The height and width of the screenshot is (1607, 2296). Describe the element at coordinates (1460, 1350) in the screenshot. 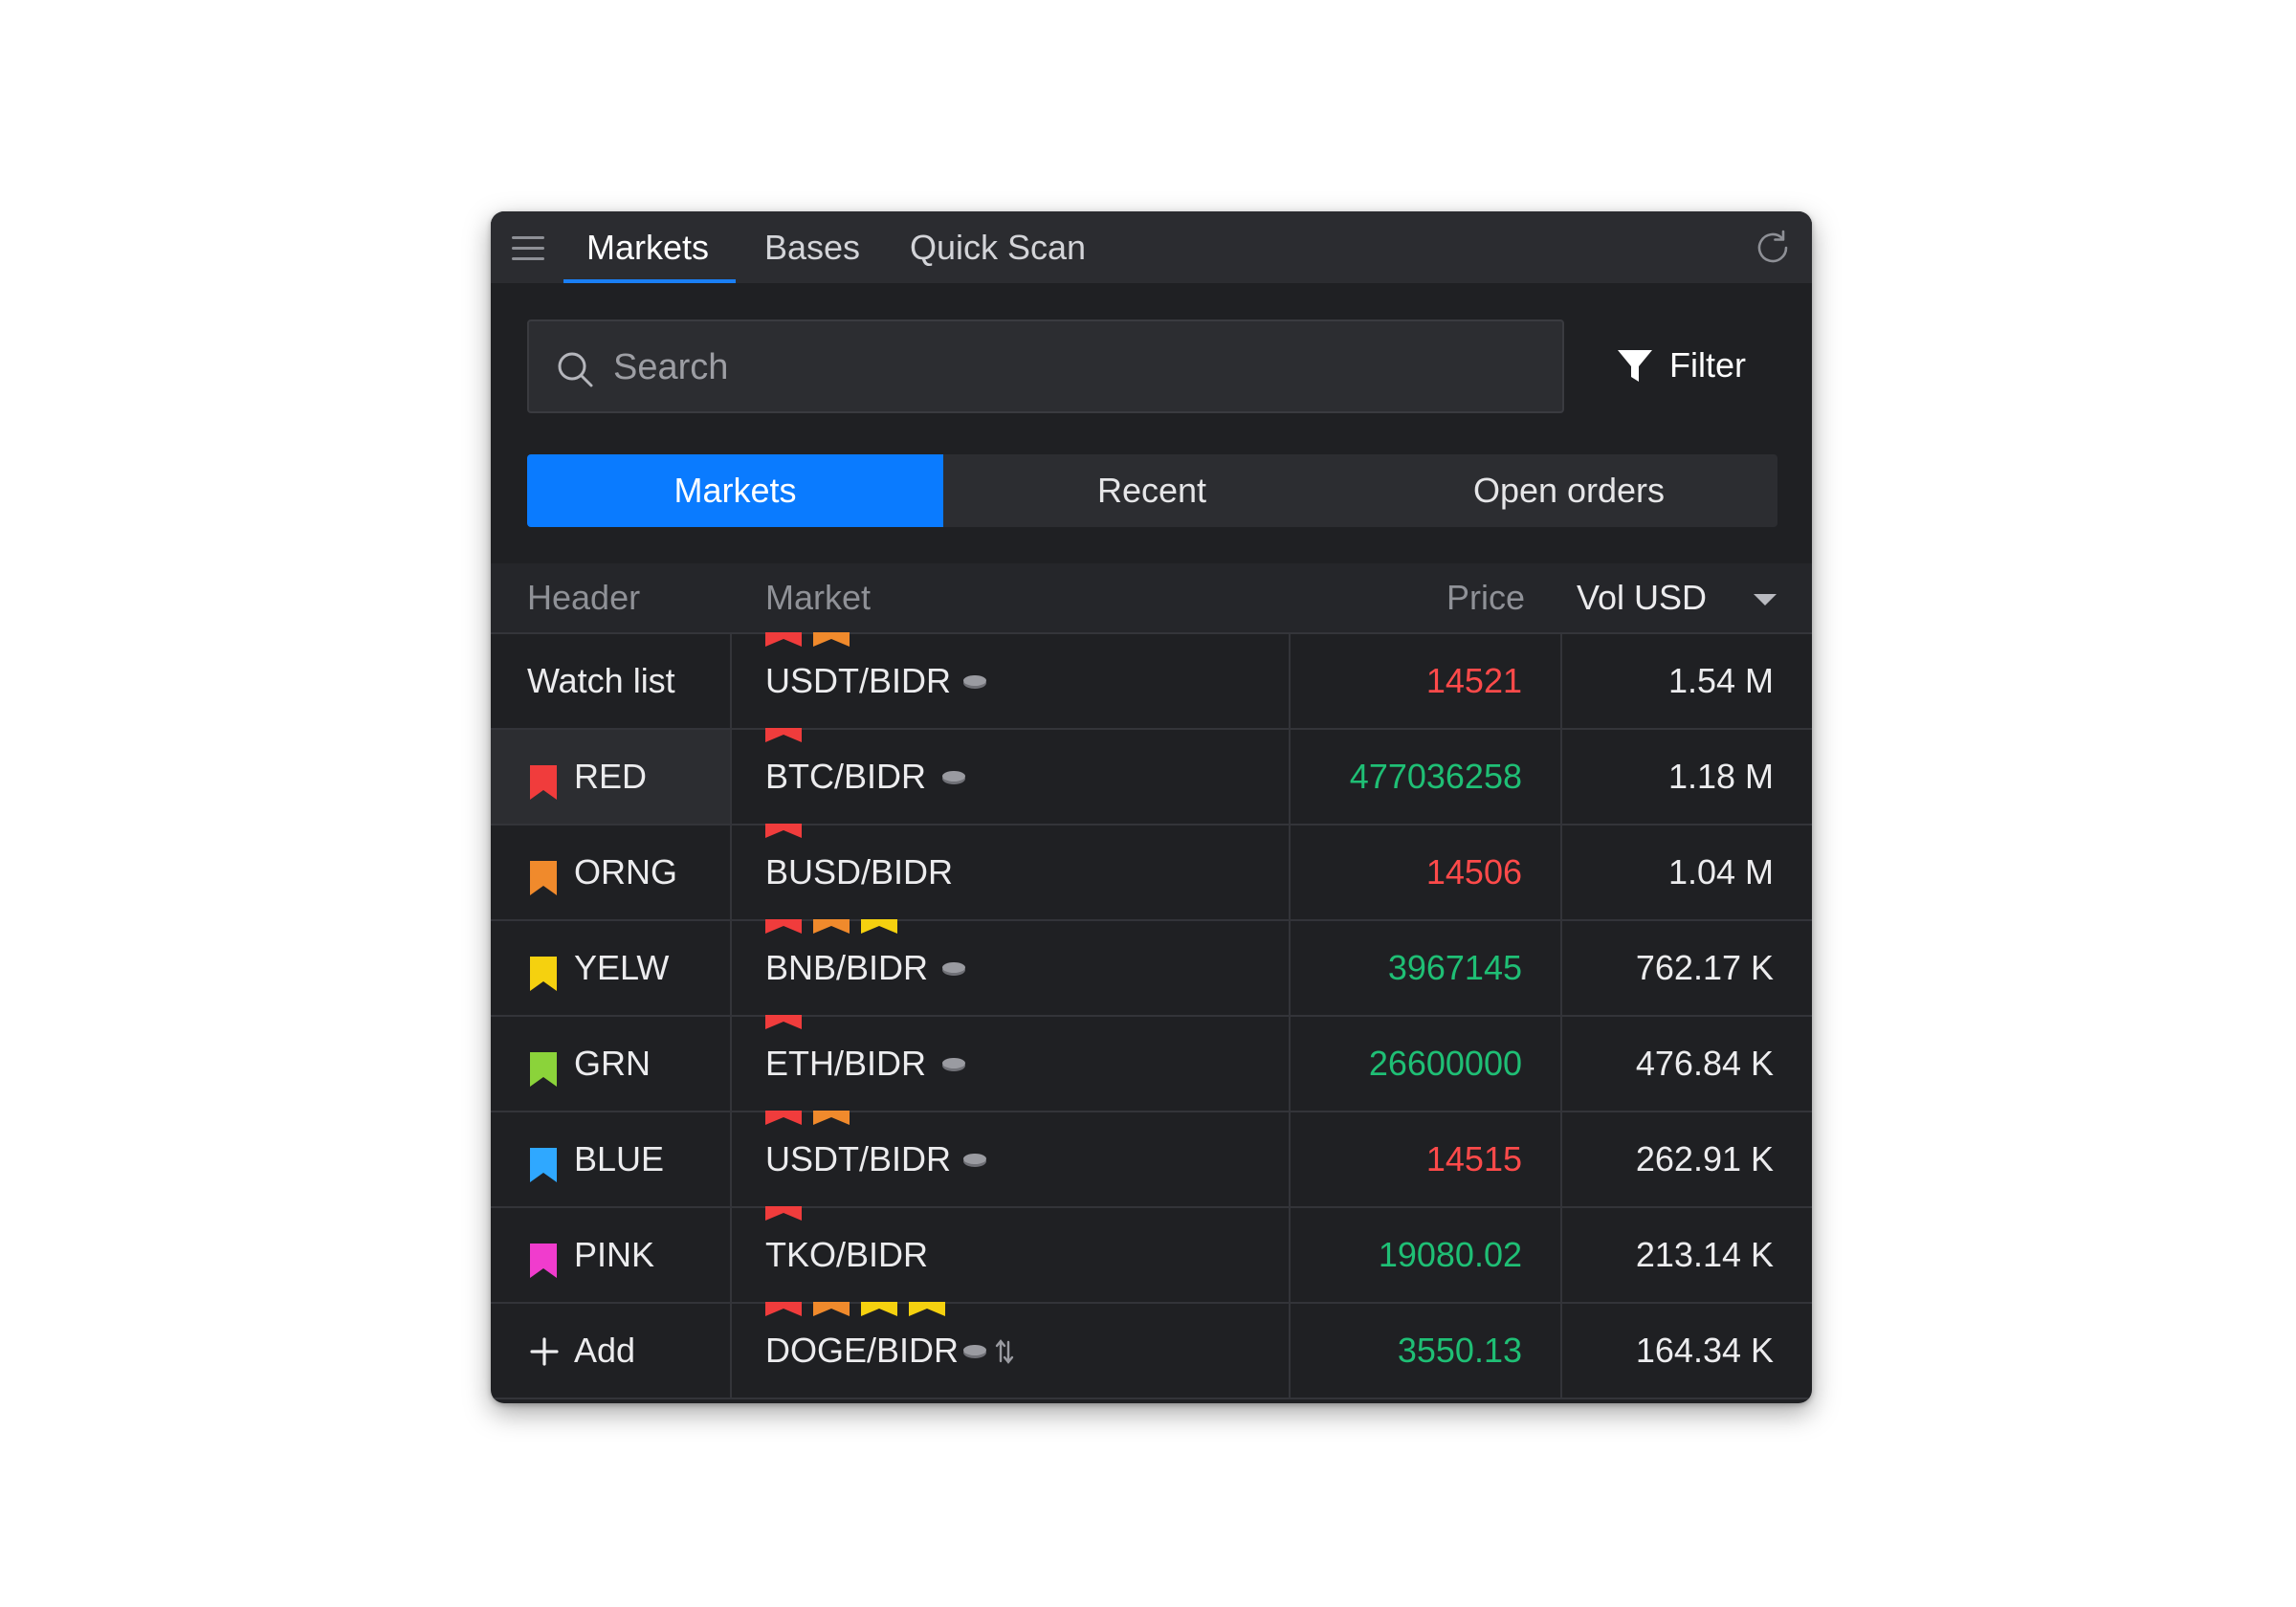

I see `price-value: 3550.13` at that location.